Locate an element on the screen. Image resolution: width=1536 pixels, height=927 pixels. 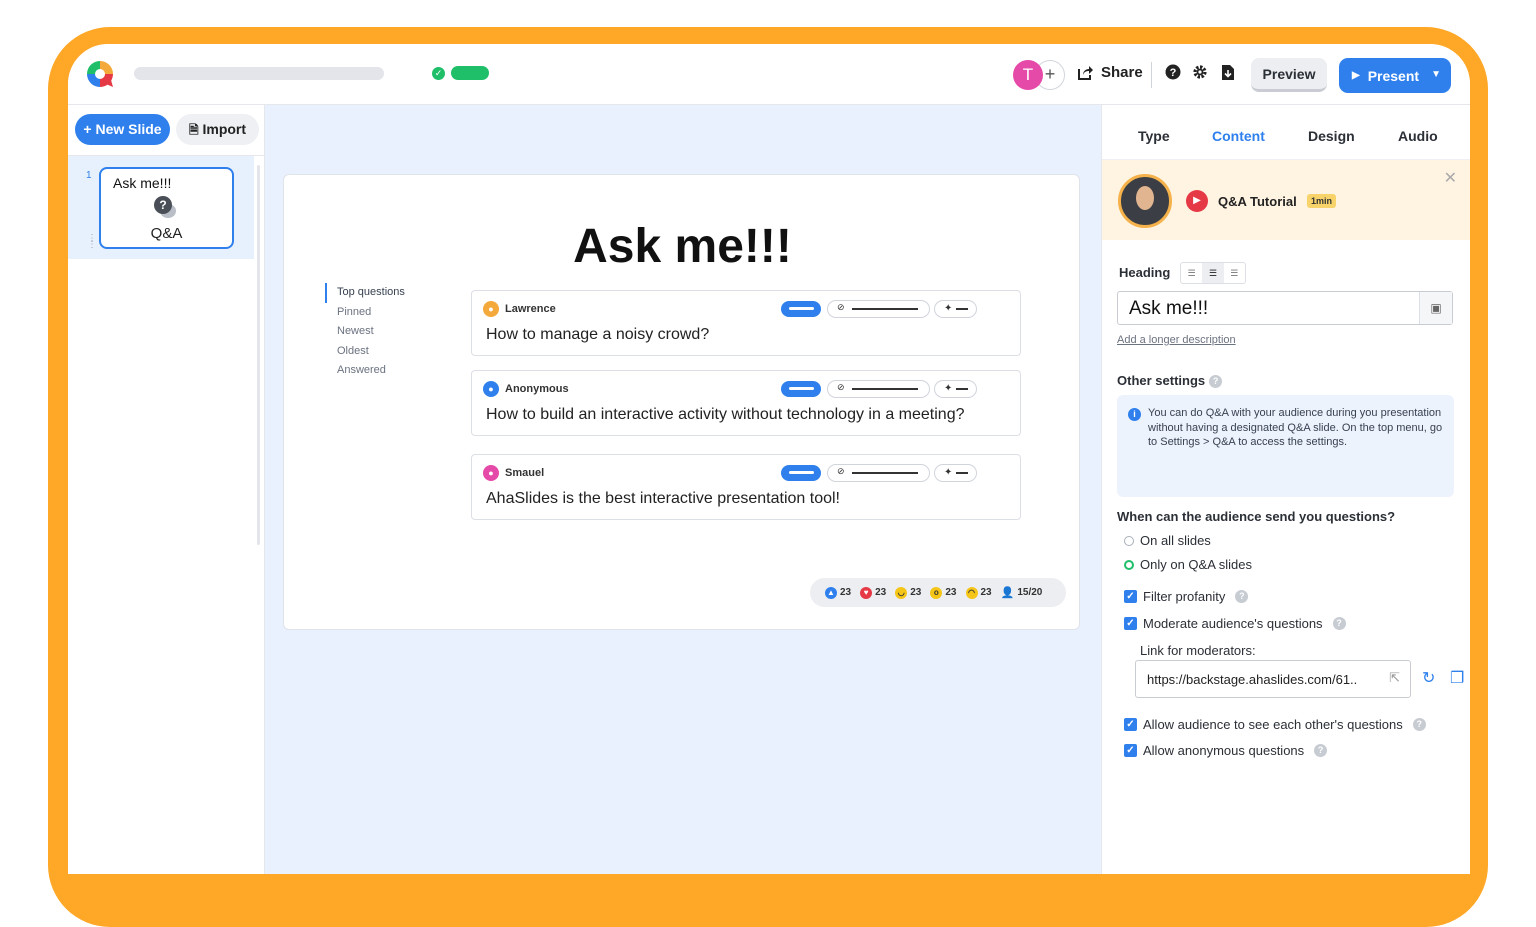
align-left-icon: ☰ is located at coordinates (1191, 273).